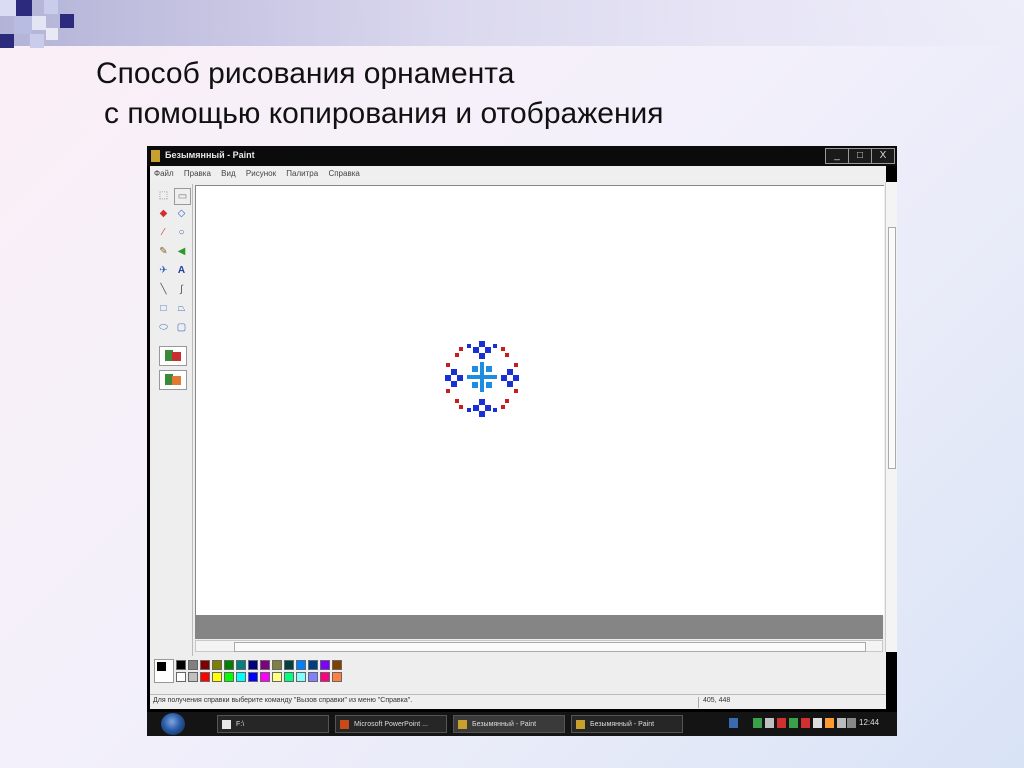  What do you see at coordinates (781, 723) in the screenshot?
I see `alert-icon` at bounding box center [781, 723].